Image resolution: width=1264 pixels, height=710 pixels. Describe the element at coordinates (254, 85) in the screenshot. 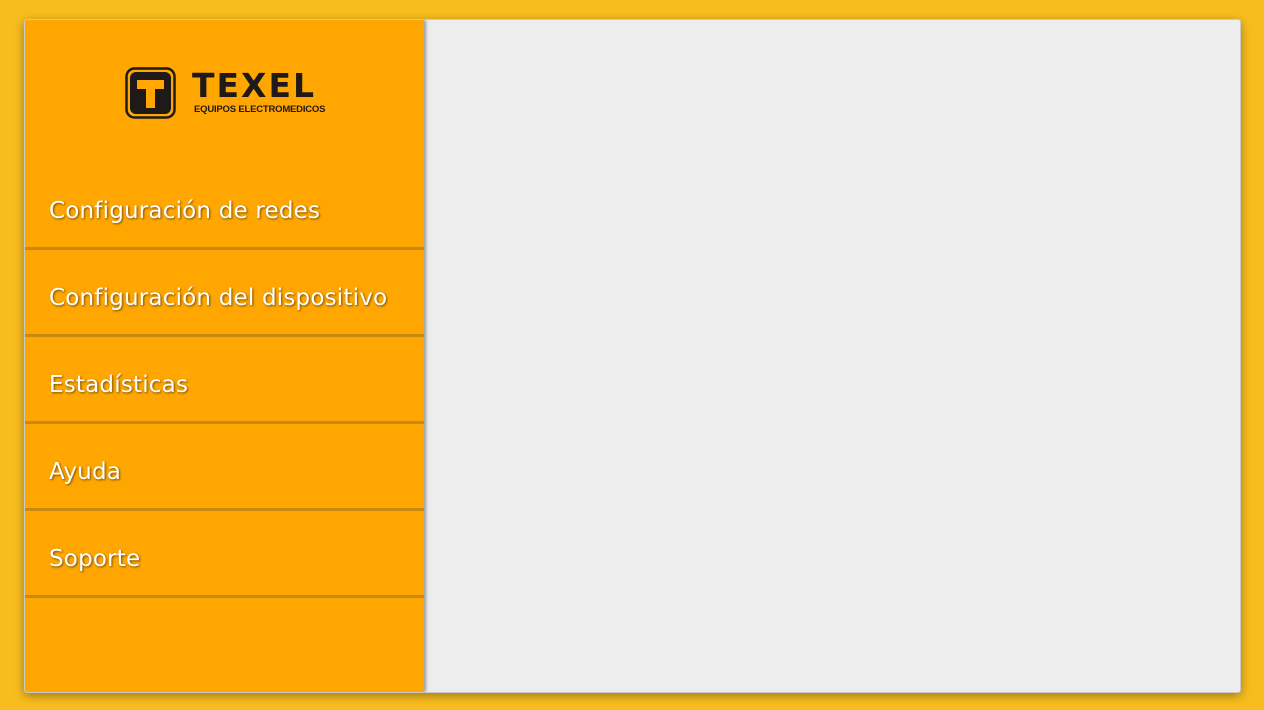

I see `logo-brand-name: TEXEL` at that location.